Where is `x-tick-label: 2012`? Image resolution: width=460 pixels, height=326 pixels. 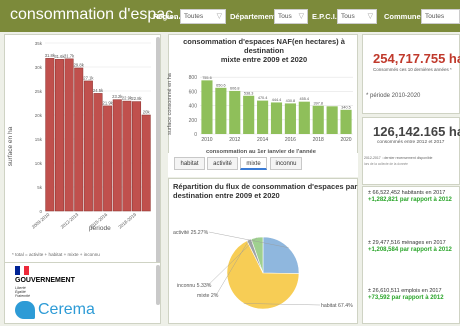 x-tick-label: 2012 is located at coordinates (234, 140).